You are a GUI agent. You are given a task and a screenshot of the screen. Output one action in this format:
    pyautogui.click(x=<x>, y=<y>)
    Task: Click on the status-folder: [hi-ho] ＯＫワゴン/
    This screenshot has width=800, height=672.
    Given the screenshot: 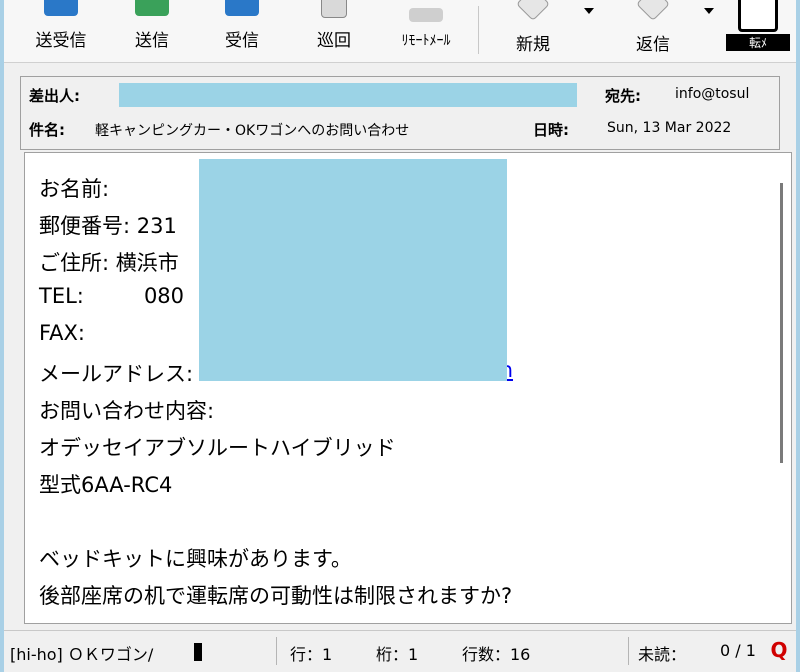 What is the action you would take?
    pyautogui.click(x=82, y=654)
    